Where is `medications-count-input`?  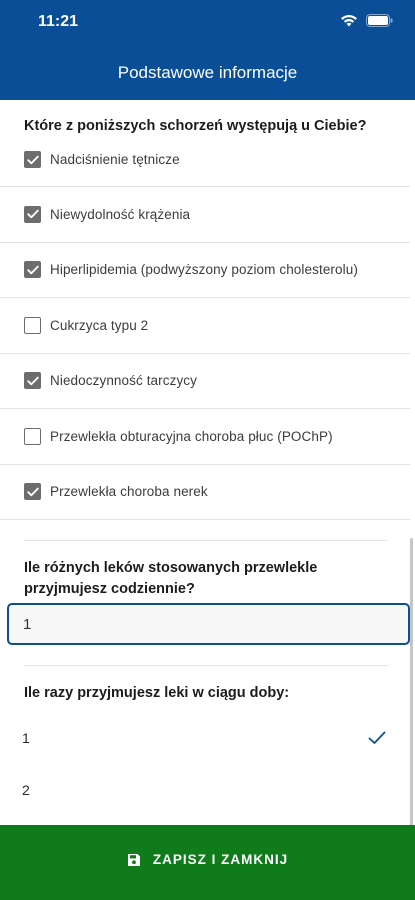 medications-count-input is located at coordinates (208, 624).